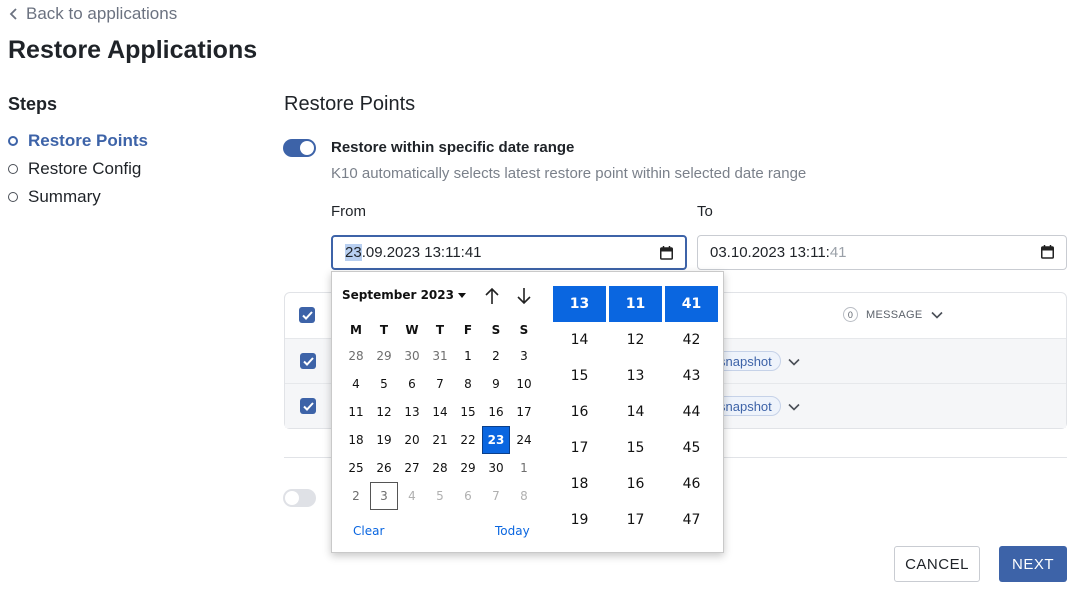 This screenshot has width=1076, height=590. I want to click on seconds-column: 41 42 43 44 45 46 47, so click(691, 412).